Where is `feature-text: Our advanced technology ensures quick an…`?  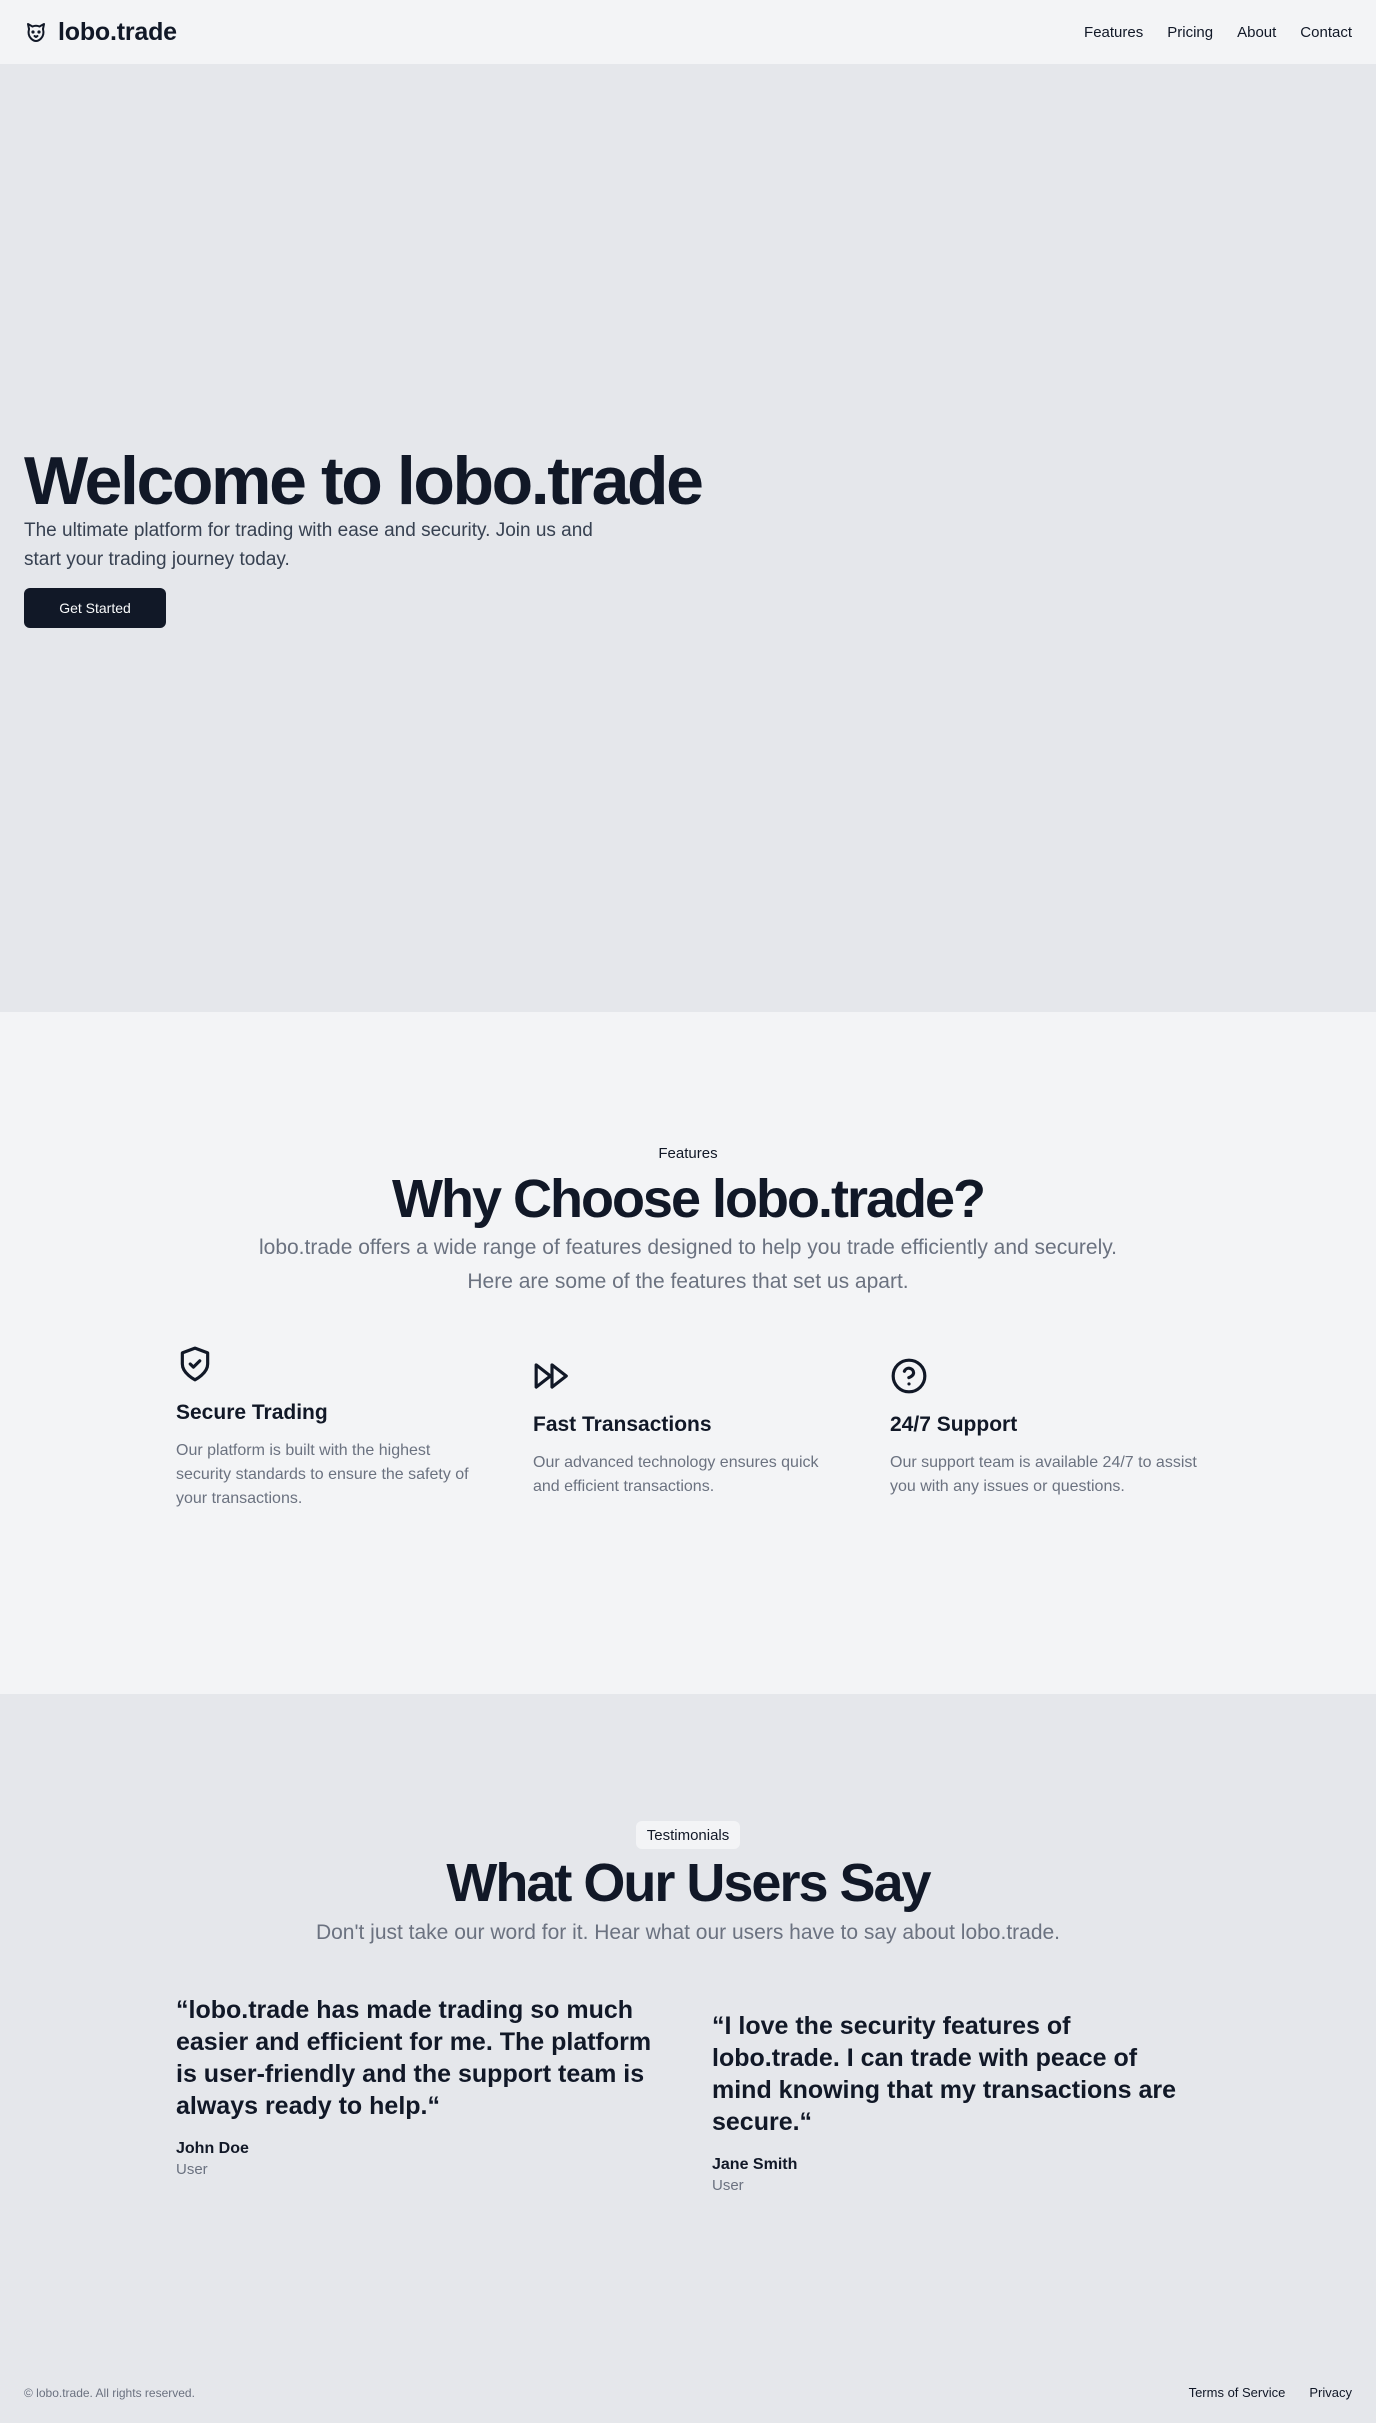 feature-text: Our advanced technology ensures quick an… is located at coordinates (676, 1474).